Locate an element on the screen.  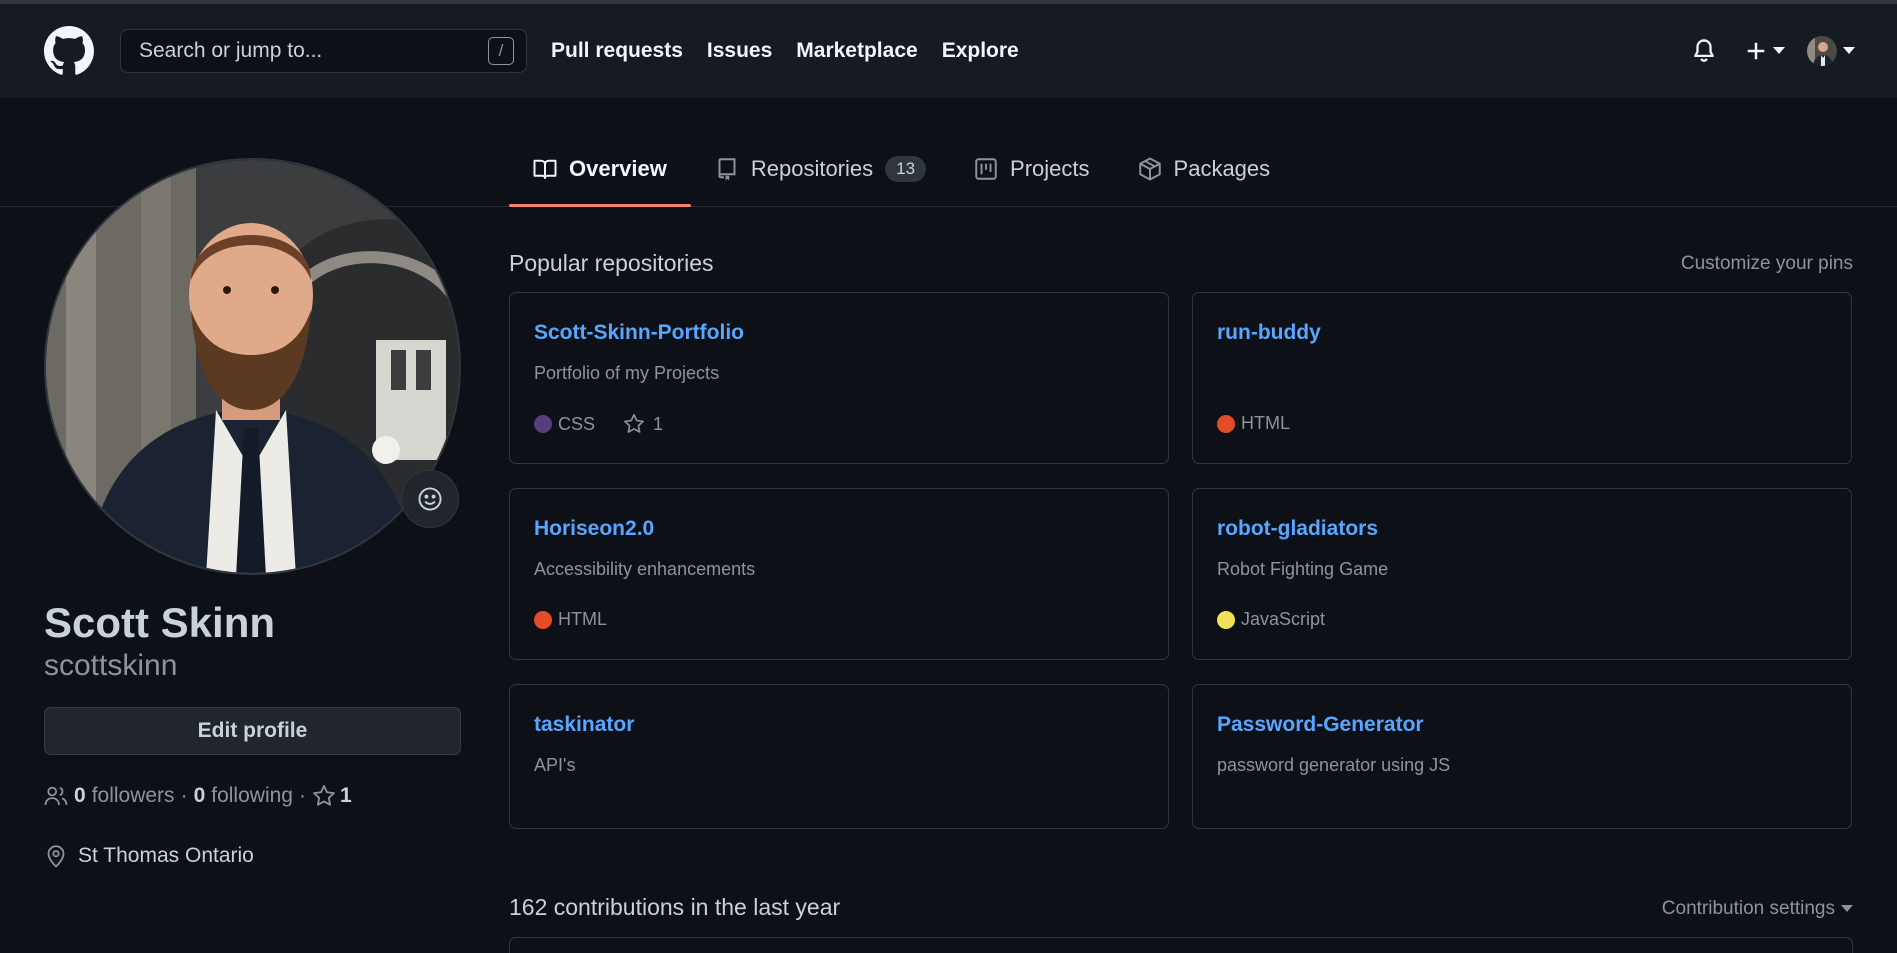
create-new-dropdown is located at coordinates (1765, 51).